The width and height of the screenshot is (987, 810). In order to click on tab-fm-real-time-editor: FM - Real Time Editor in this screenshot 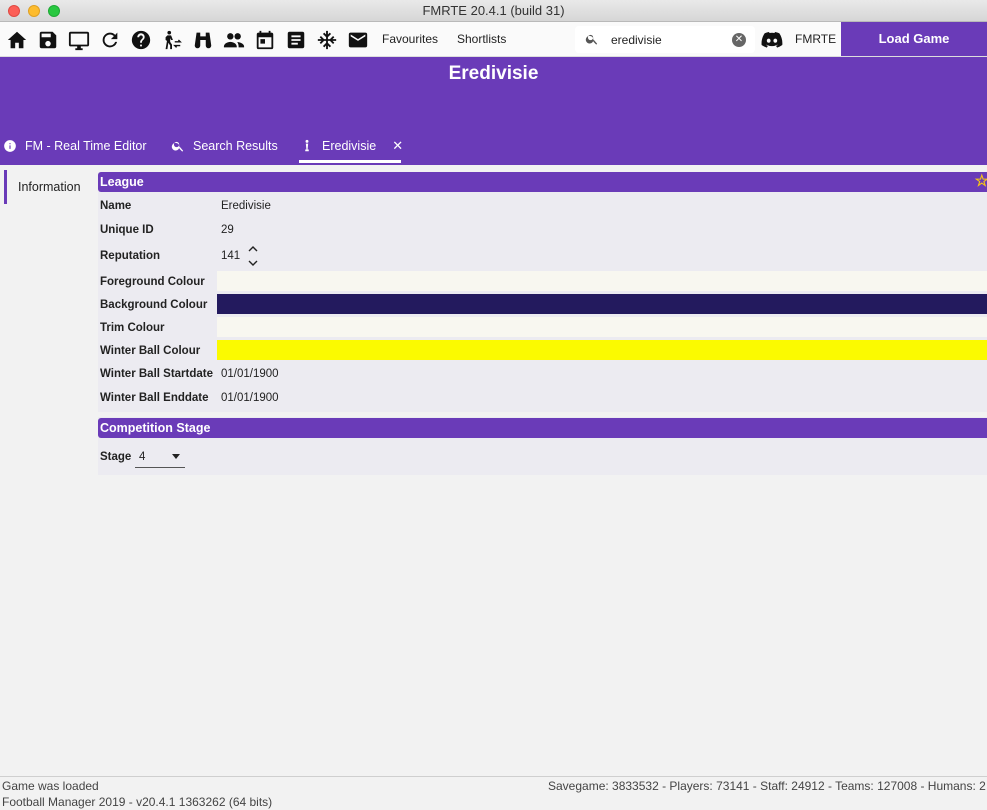, I will do `click(75, 146)`.